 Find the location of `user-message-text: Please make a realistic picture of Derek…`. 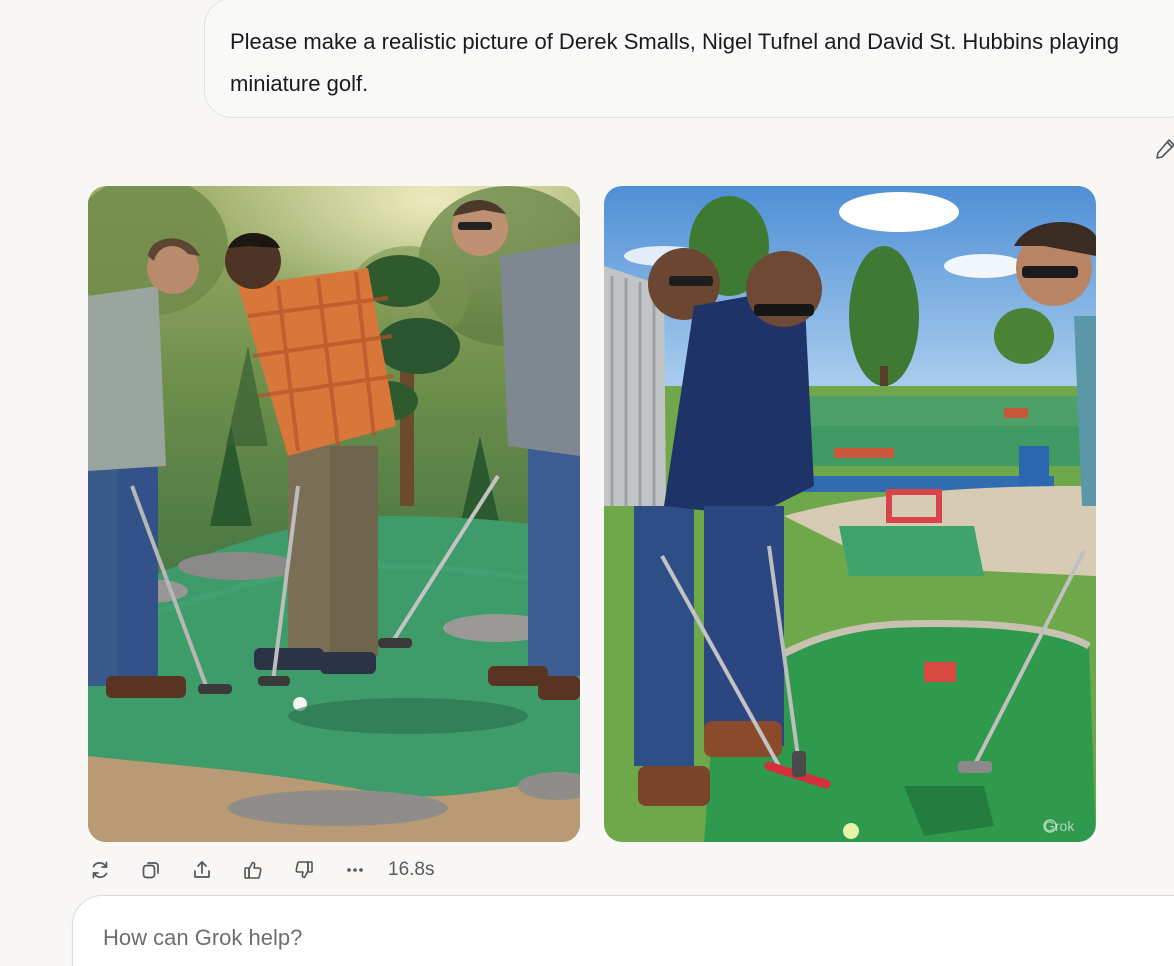

user-message-text: Please make a realistic picture of Derek… is located at coordinates (674, 62).